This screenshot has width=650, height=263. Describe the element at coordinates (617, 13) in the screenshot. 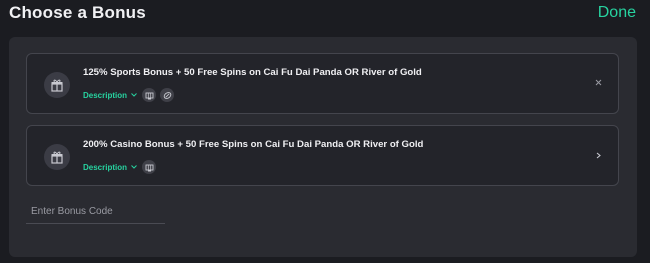

I see `done-button: Done` at that location.